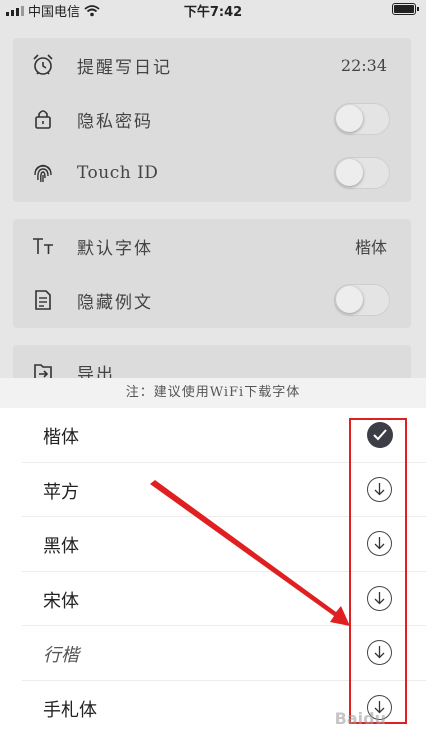  What do you see at coordinates (362, 300) in the screenshot?
I see `hide-example-toggle` at bounding box center [362, 300].